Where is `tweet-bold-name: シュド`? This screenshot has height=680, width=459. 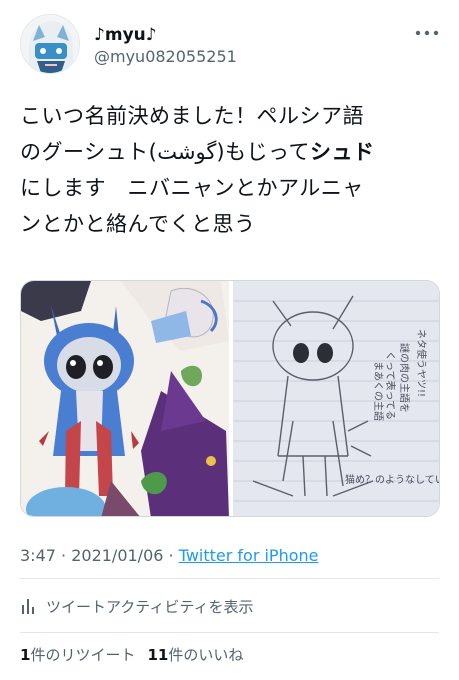 tweet-bold-name: シュド is located at coordinates (342, 152).